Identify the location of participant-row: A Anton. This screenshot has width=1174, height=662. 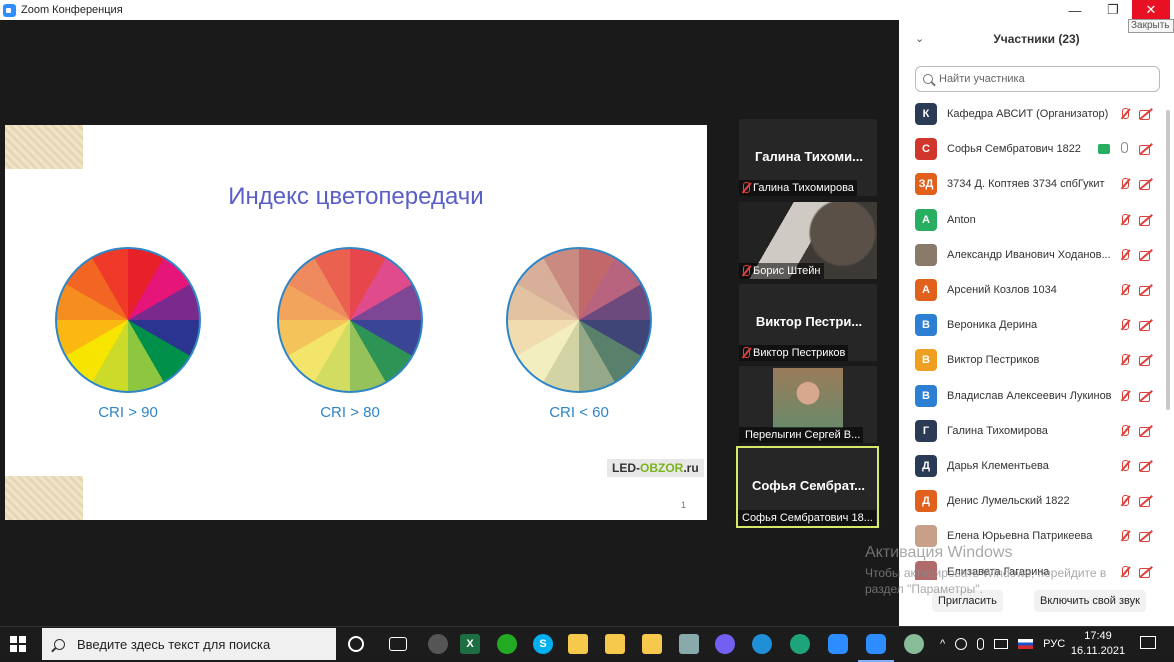
(1031, 220).